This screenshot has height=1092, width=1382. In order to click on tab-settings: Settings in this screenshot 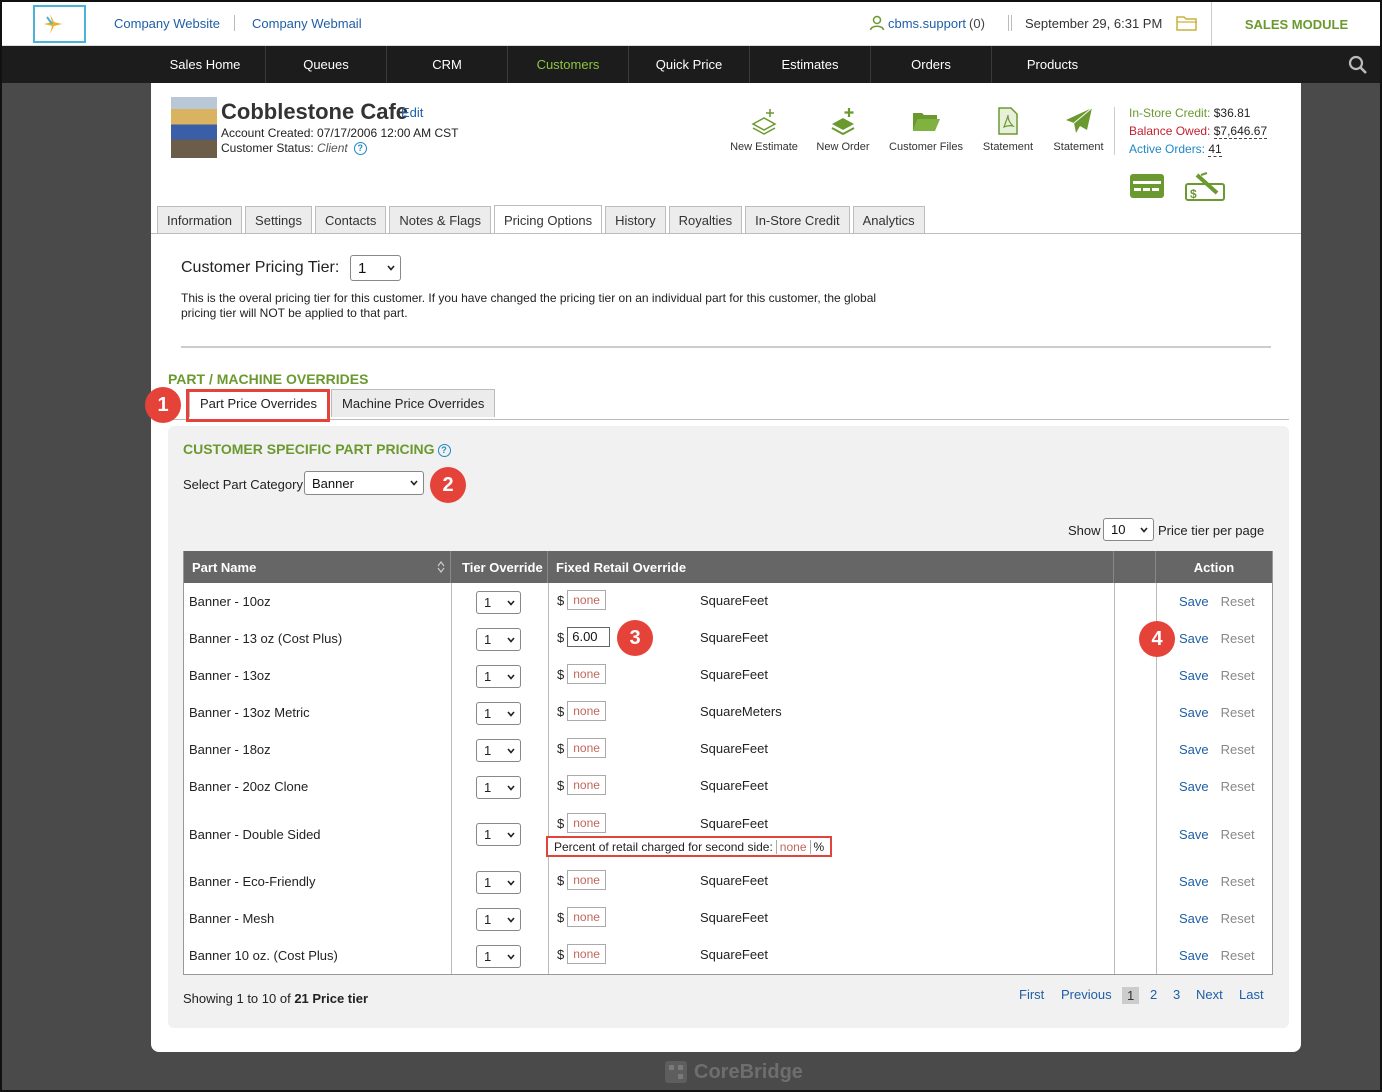, I will do `click(279, 219)`.